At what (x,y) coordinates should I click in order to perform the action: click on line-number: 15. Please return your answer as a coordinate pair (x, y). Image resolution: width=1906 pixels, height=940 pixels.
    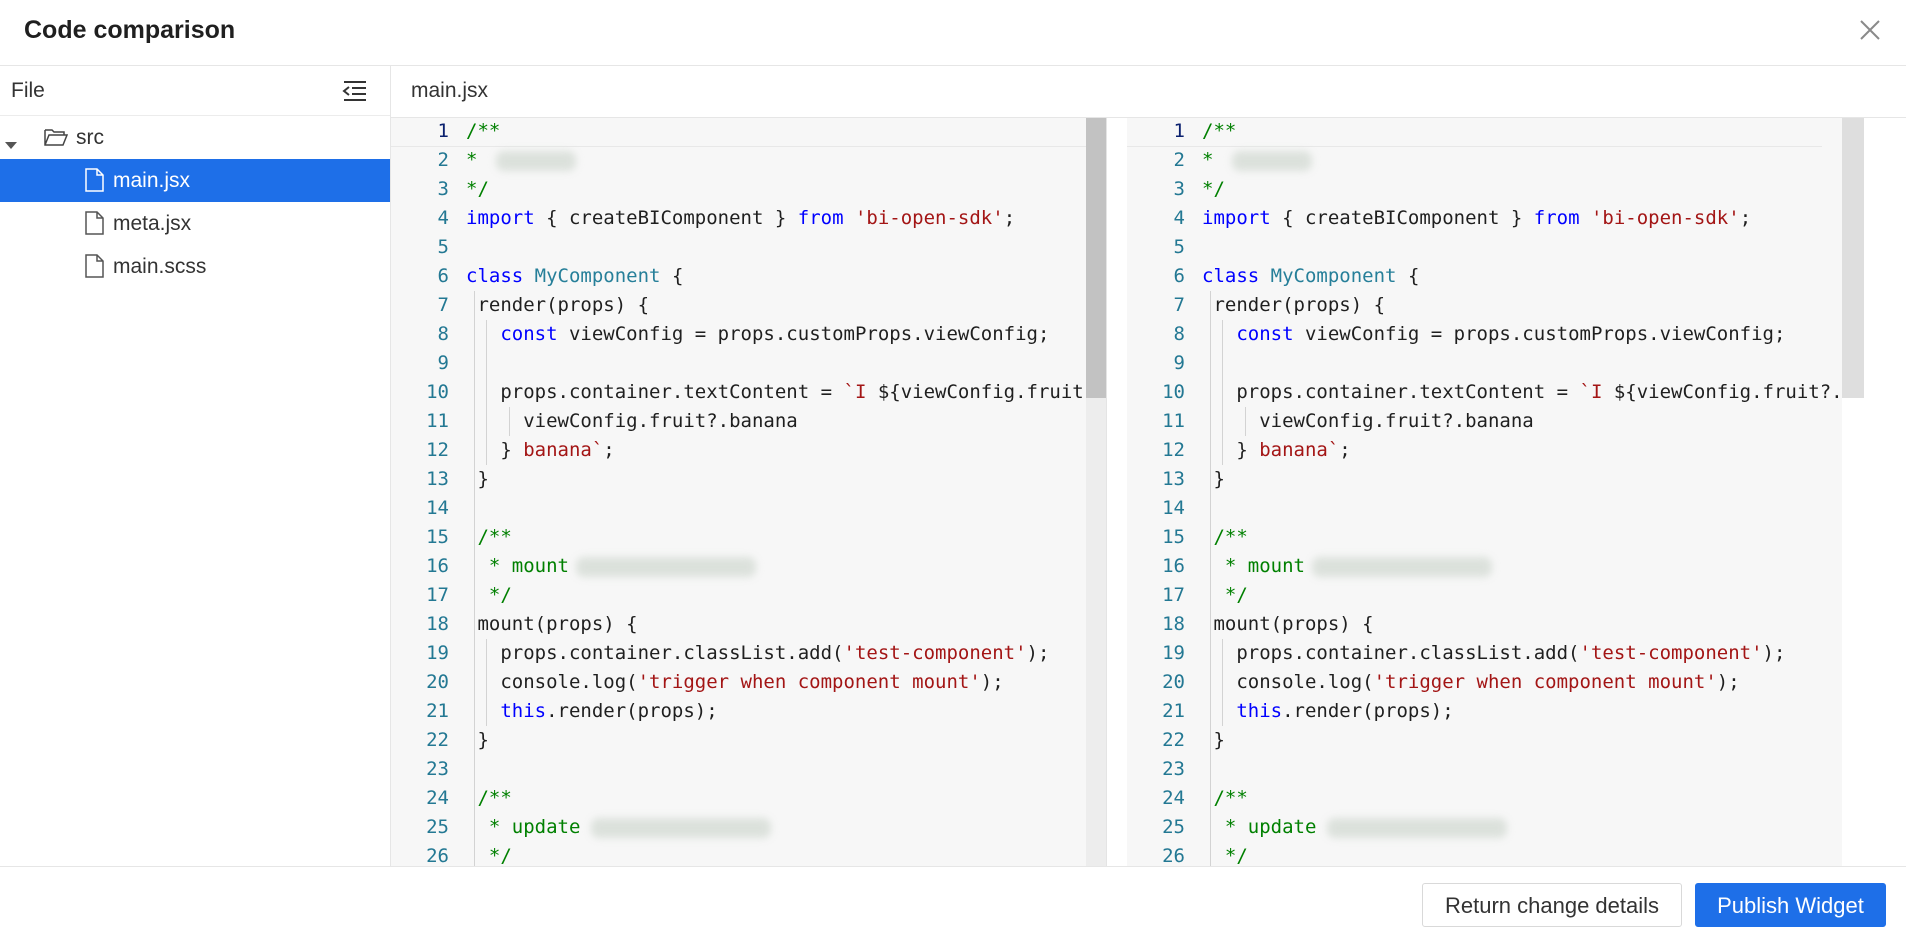
    Looking at the image, I should click on (437, 537).